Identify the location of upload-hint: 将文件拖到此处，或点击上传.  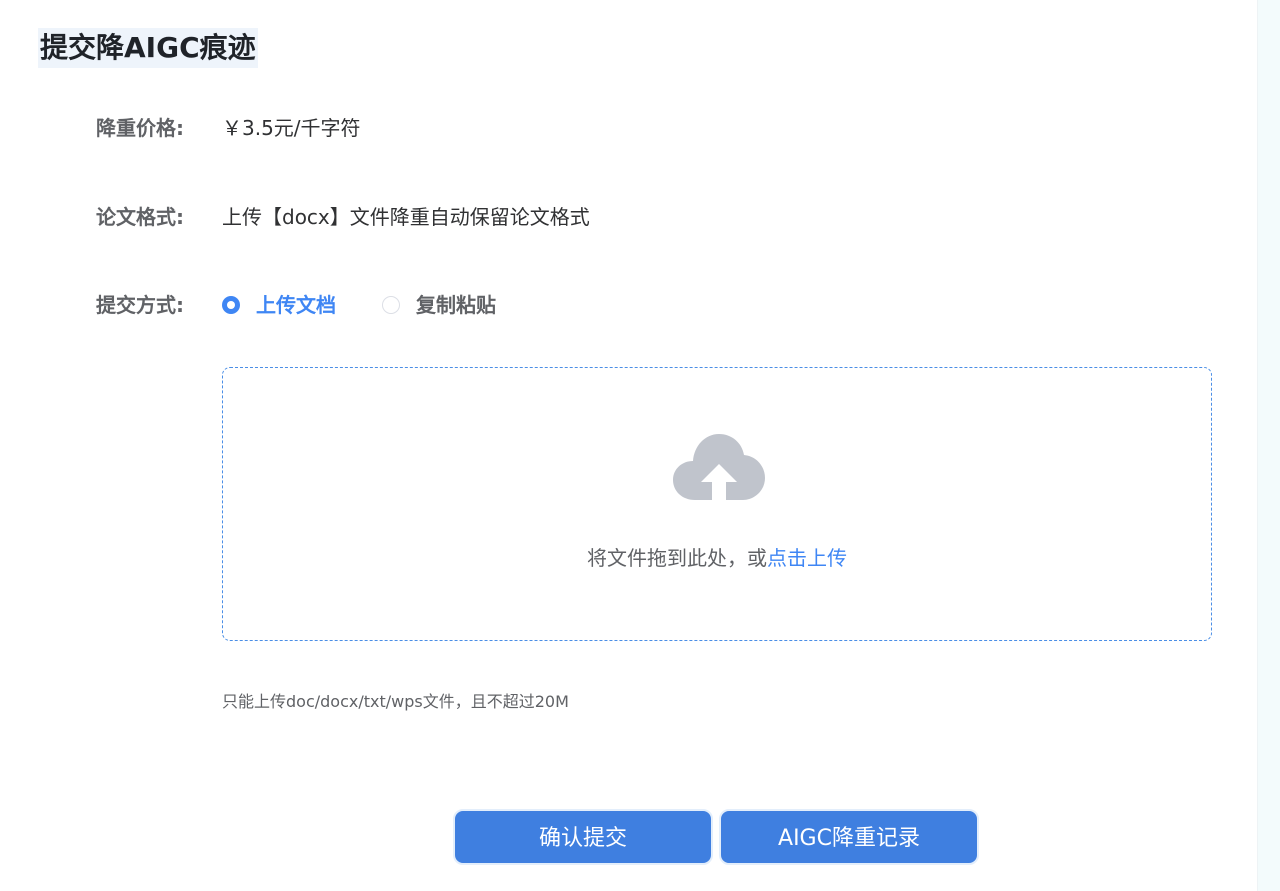
(717, 556).